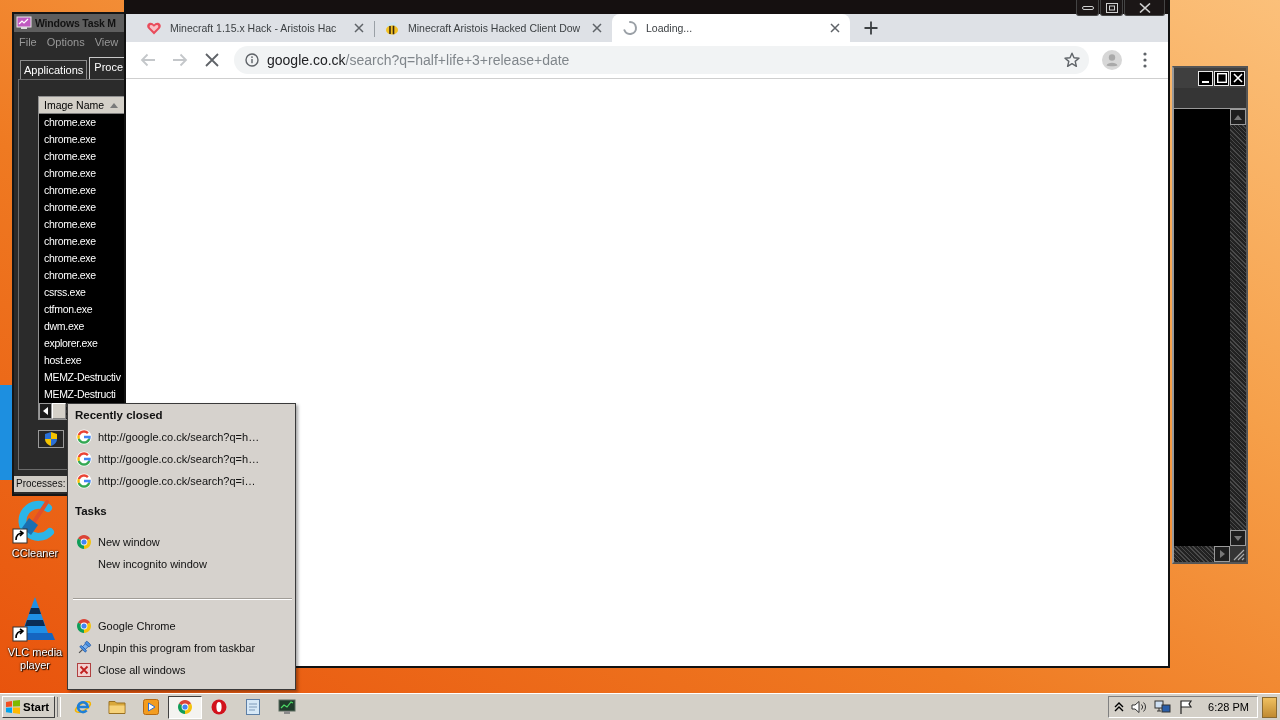 The height and width of the screenshot is (720, 1280). I want to click on chevron-up-icon, so click(1119, 707).